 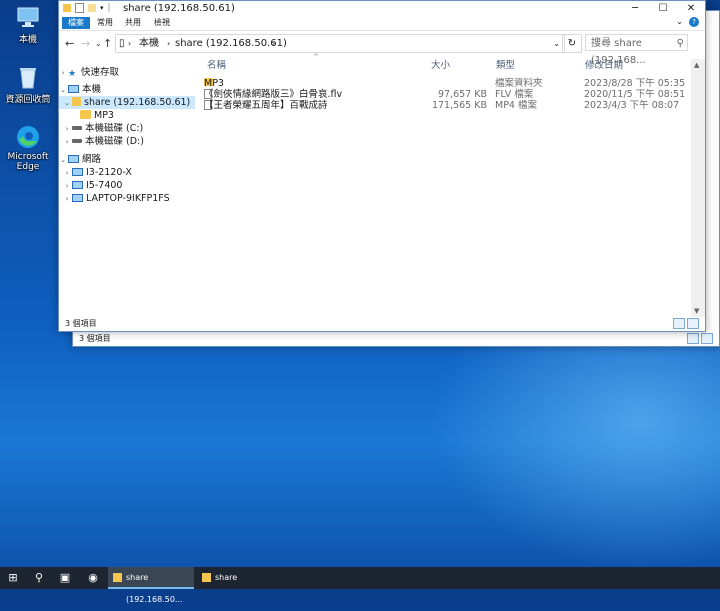 What do you see at coordinates (13, 578) in the screenshot?
I see `start-button: ⊞` at bounding box center [13, 578].